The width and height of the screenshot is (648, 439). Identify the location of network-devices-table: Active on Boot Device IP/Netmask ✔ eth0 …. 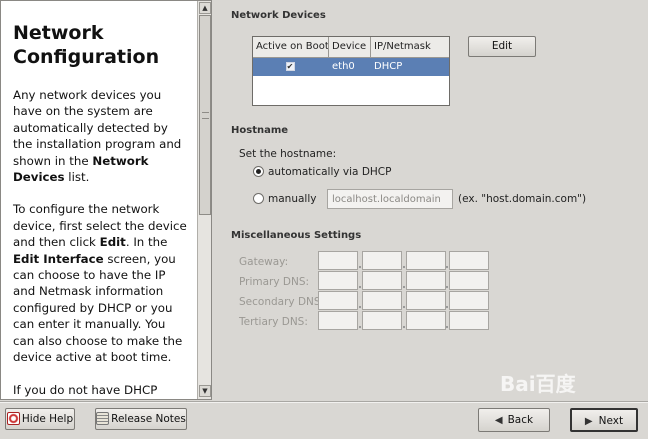
(351, 71).